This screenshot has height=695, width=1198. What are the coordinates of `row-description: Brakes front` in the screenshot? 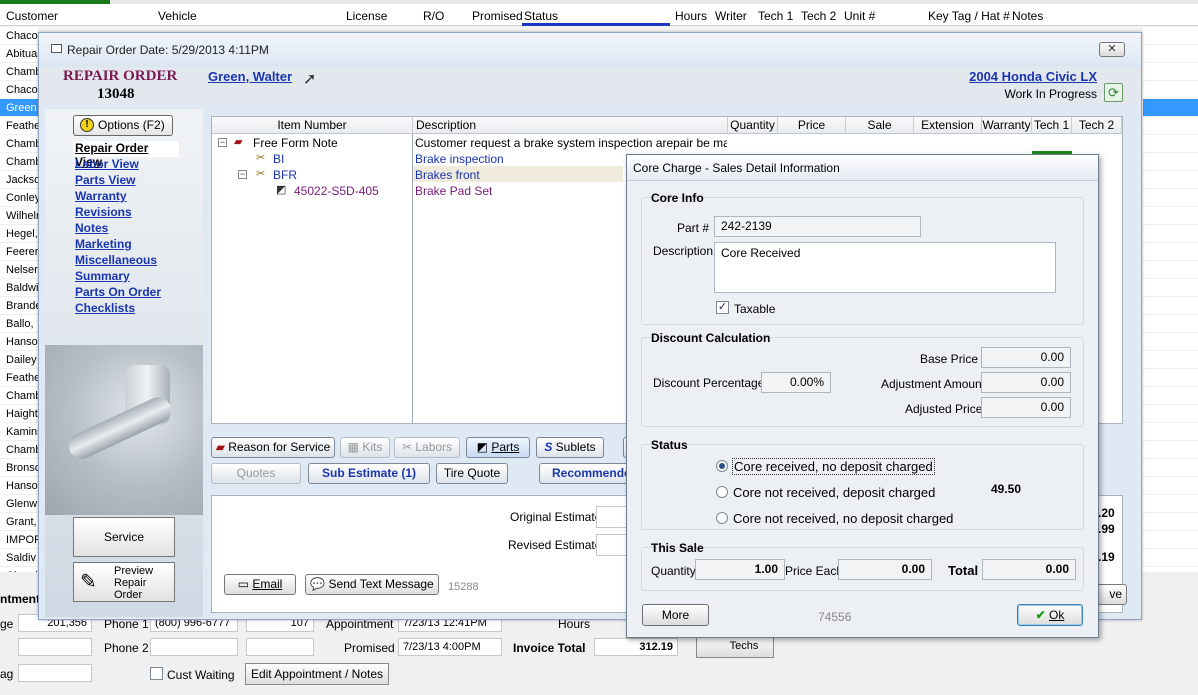 It's located at (447, 175).